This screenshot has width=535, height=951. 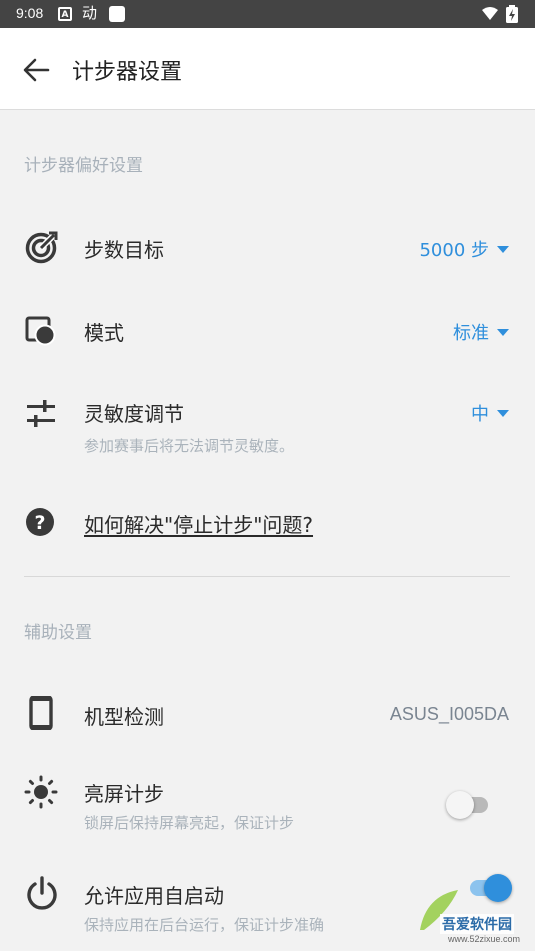 What do you see at coordinates (58, 633) in the screenshot?
I see `section-header-assist: 辅助设置` at bounding box center [58, 633].